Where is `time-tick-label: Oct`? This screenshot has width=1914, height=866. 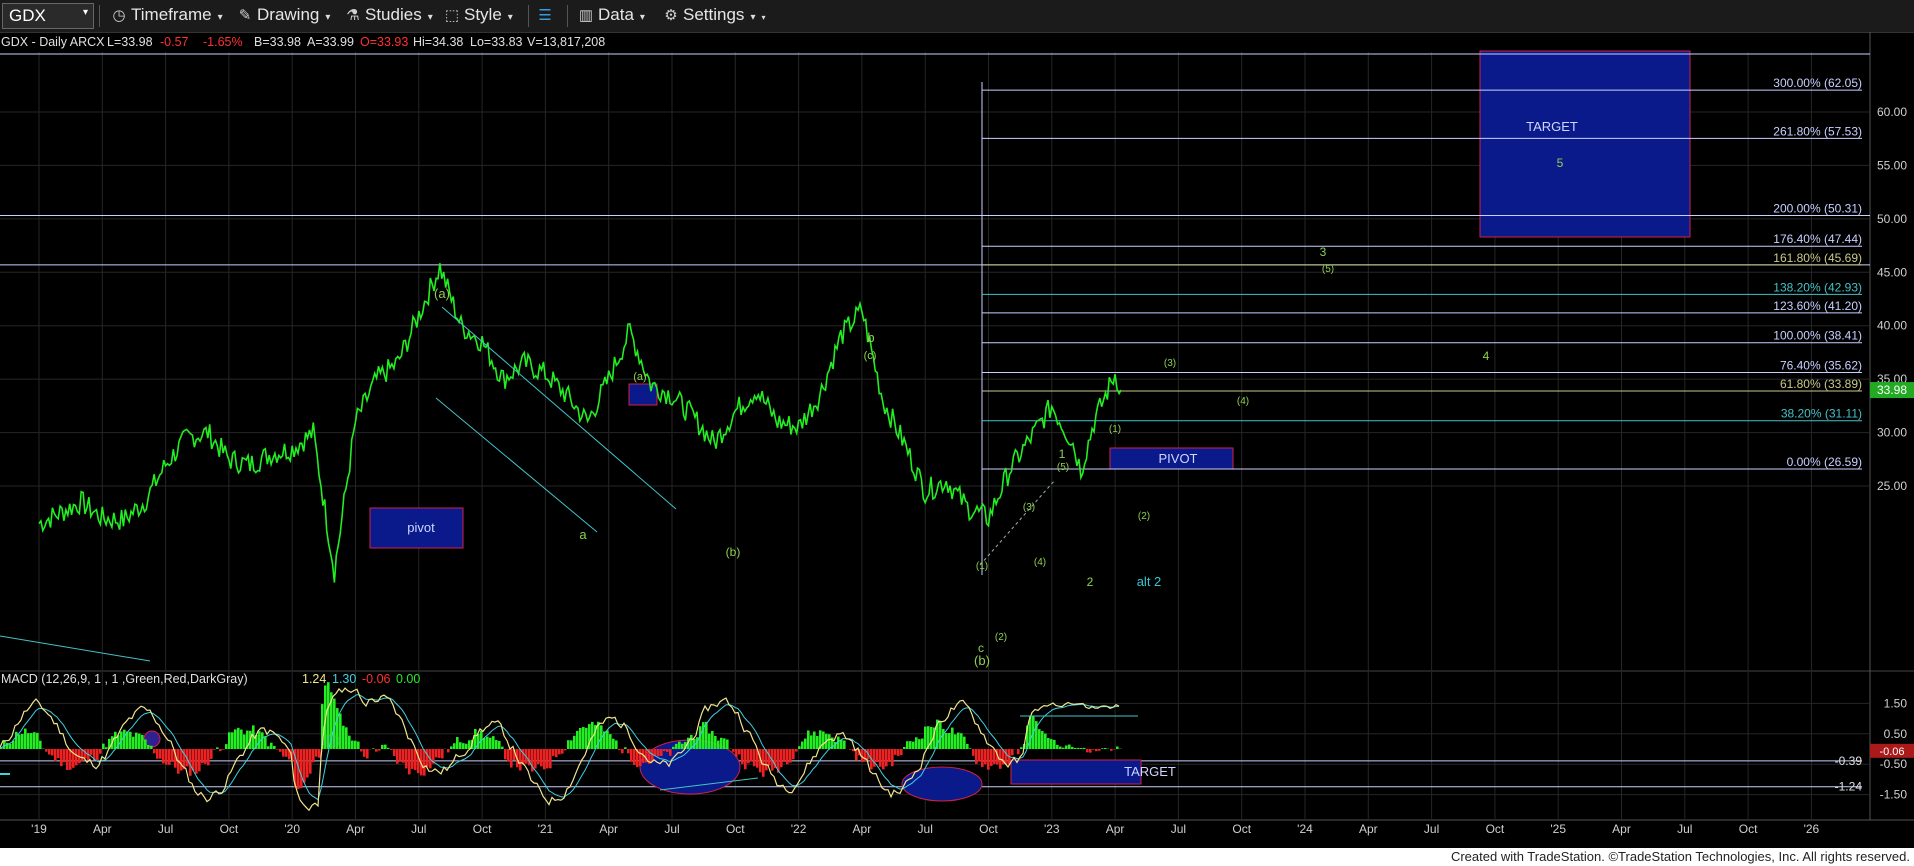 time-tick-label: Oct is located at coordinates (482, 829).